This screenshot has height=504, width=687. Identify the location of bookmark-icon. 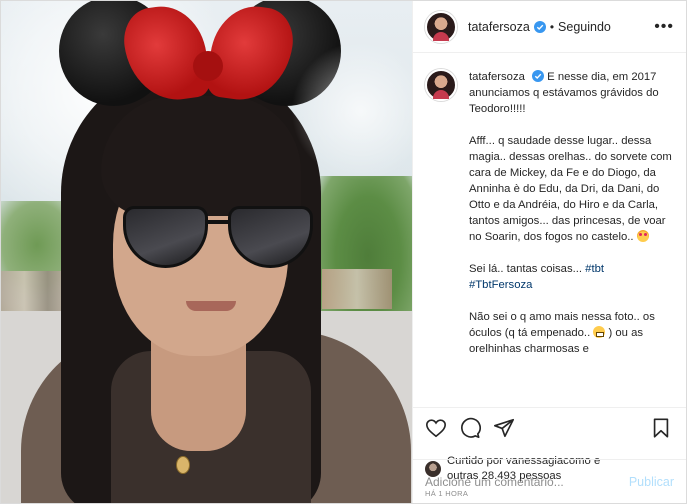
(661, 427).